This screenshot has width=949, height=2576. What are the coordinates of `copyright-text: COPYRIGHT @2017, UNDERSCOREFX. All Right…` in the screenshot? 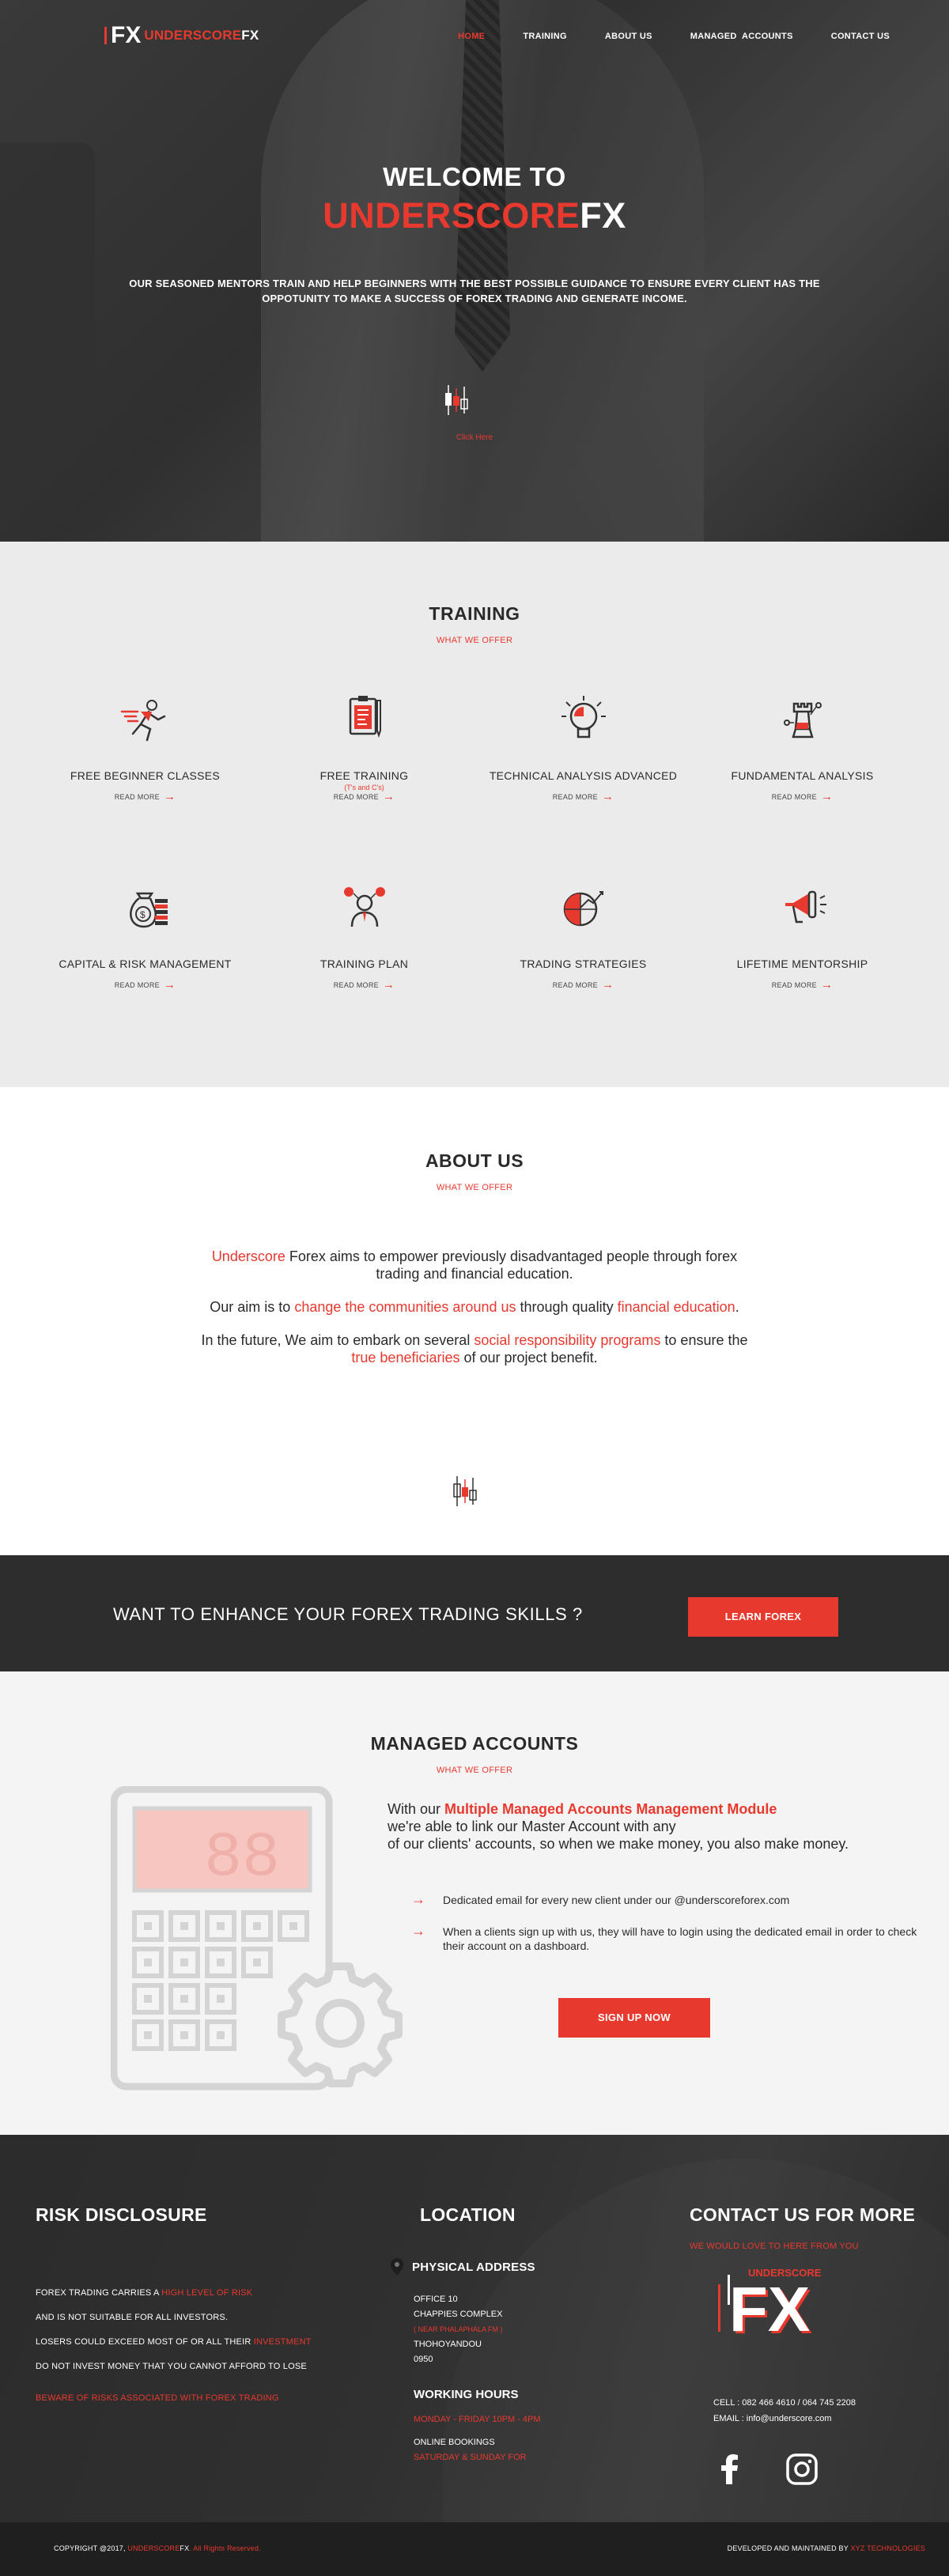 It's located at (158, 2548).